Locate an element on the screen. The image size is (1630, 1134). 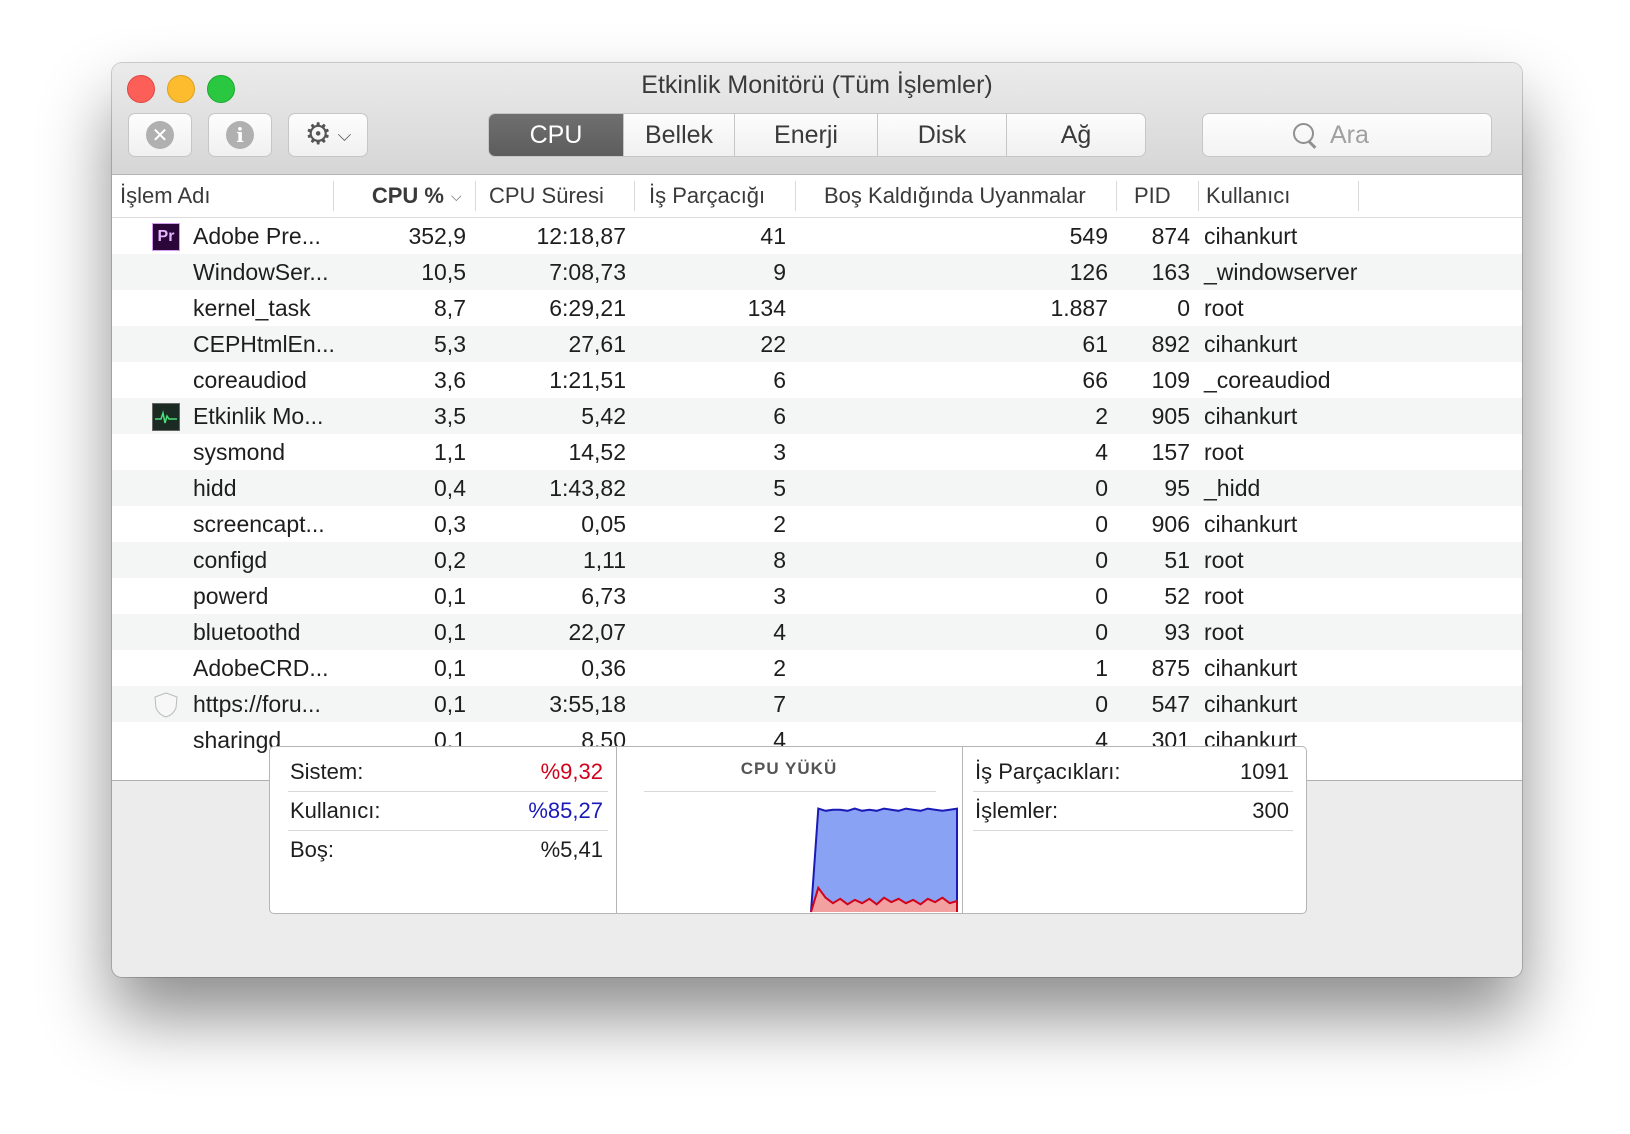
table-row: coreaudiod 3,6 1:21,51 6 66 109 _coreaudiod is located at coordinates (817, 380).